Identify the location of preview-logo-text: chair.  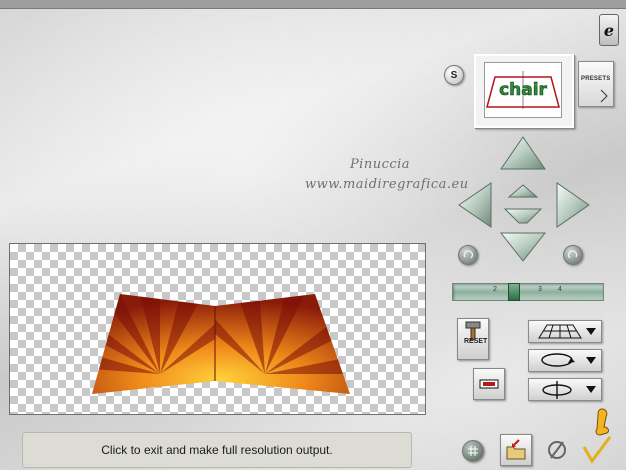
(523, 90).